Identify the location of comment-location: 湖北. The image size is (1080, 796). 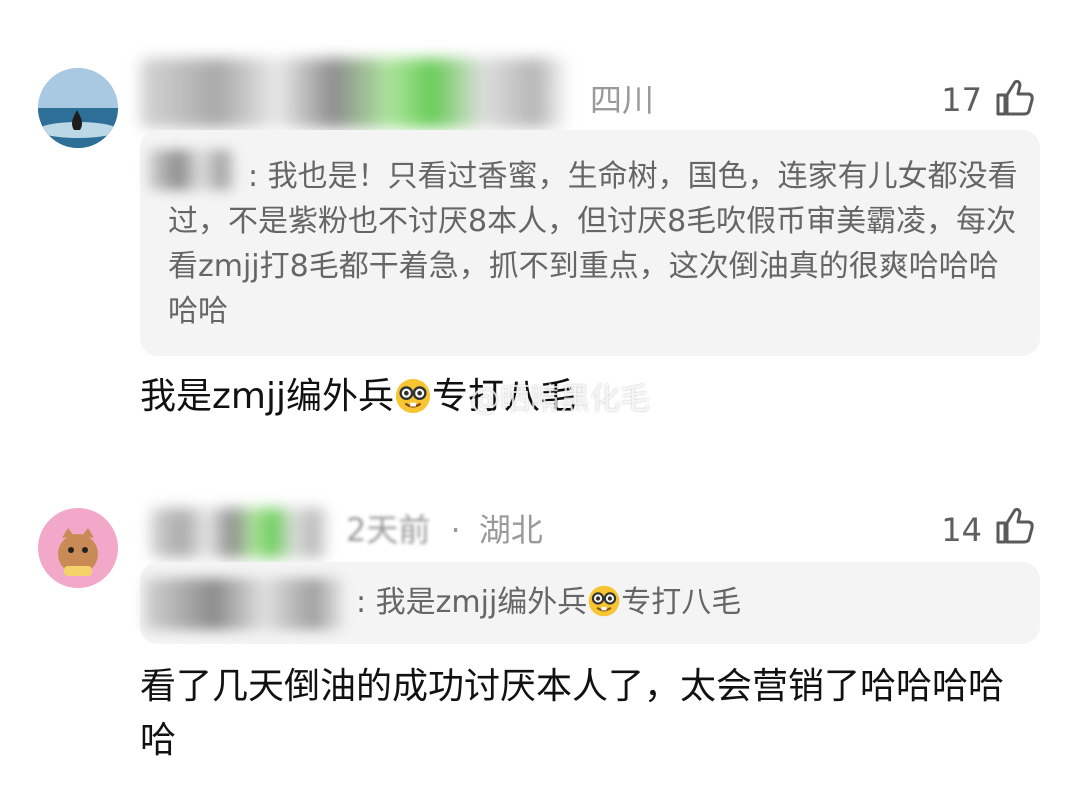
(510, 530).